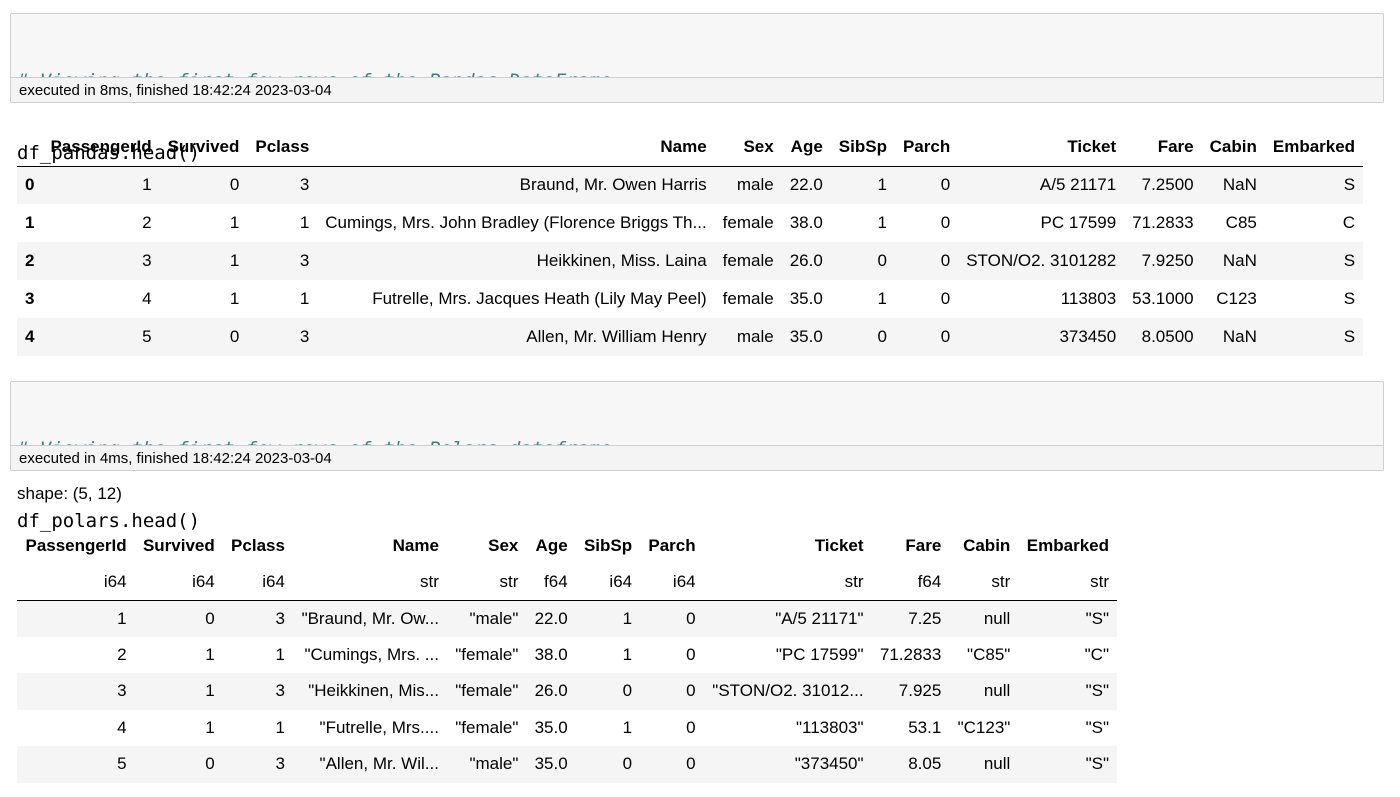 This screenshot has height=797, width=1400. I want to click on column-header: Embarked, so click(1314, 148).